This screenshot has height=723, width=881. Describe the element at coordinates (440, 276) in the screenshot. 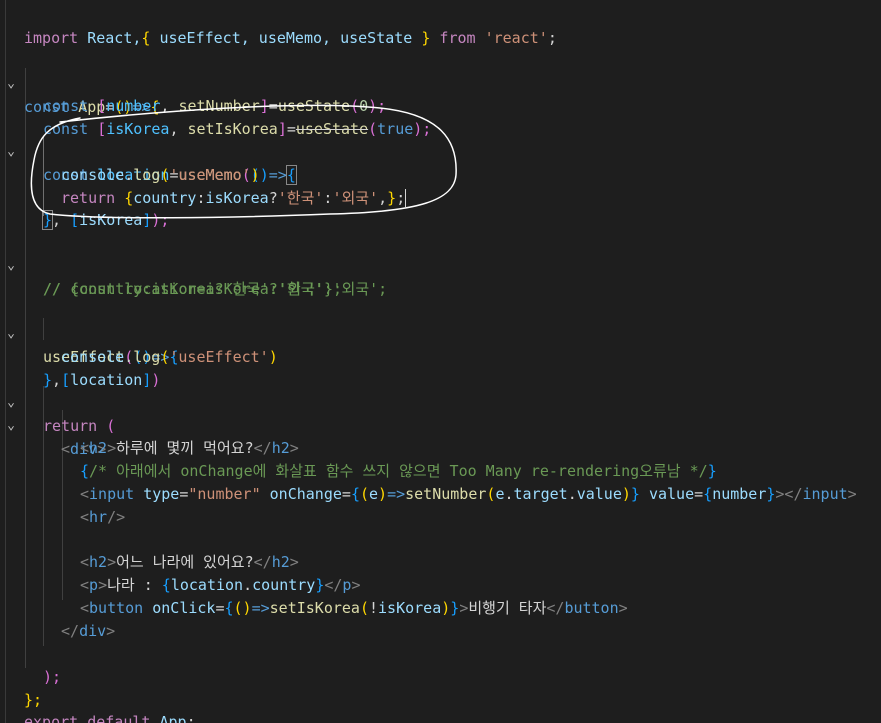

I see `code-line-11: // const location=isKorea?'한국':'외국';` at that location.